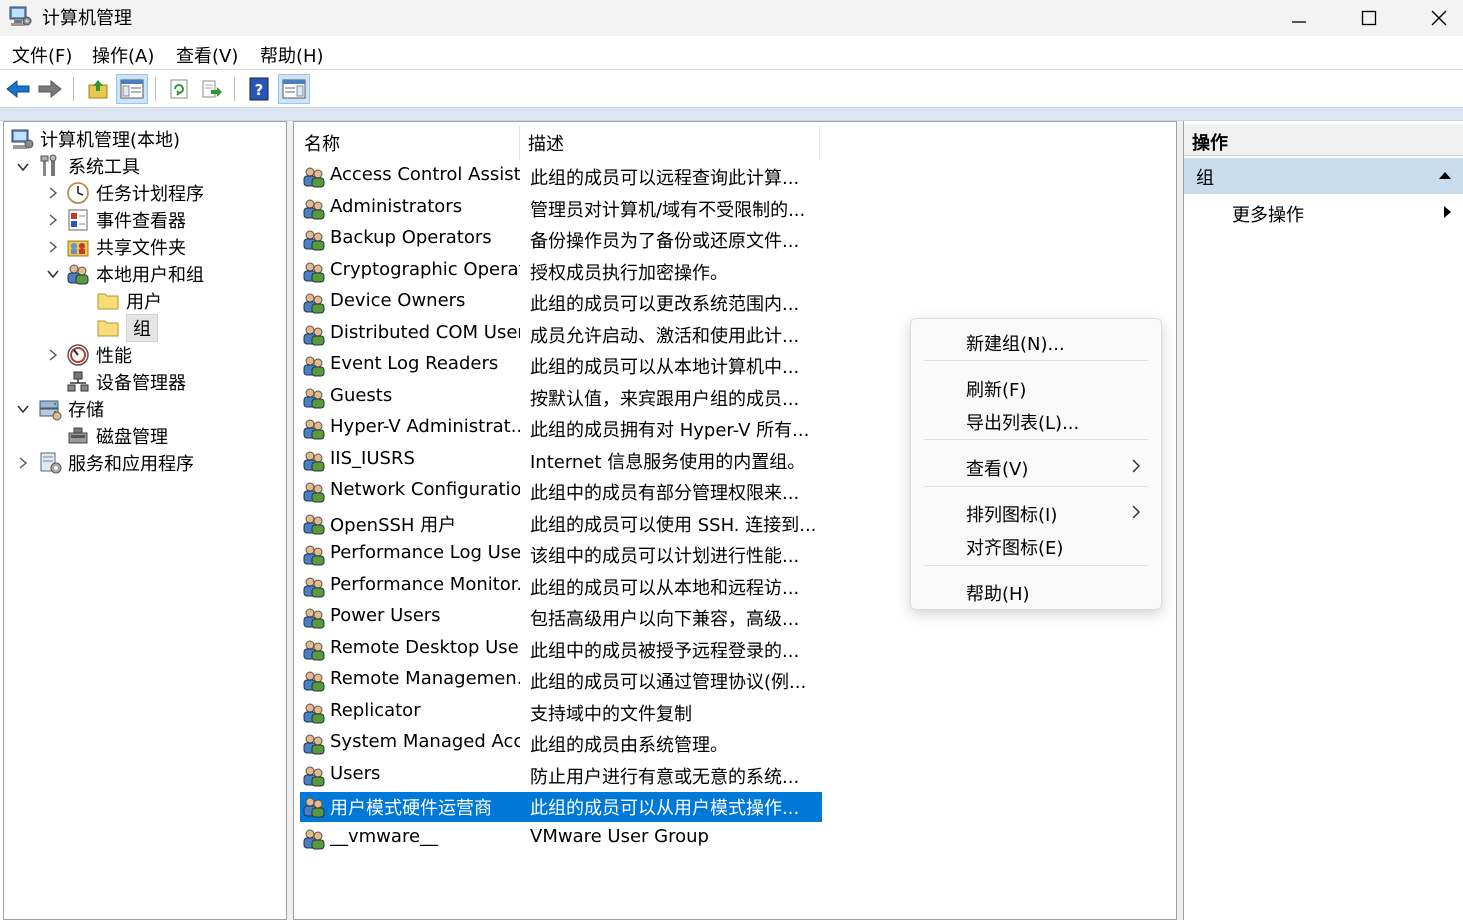 The height and width of the screenshot is (920, 1463). Describe the element at coordinates (98, 89) in the screenshot. I see `up-level-button` at that location.